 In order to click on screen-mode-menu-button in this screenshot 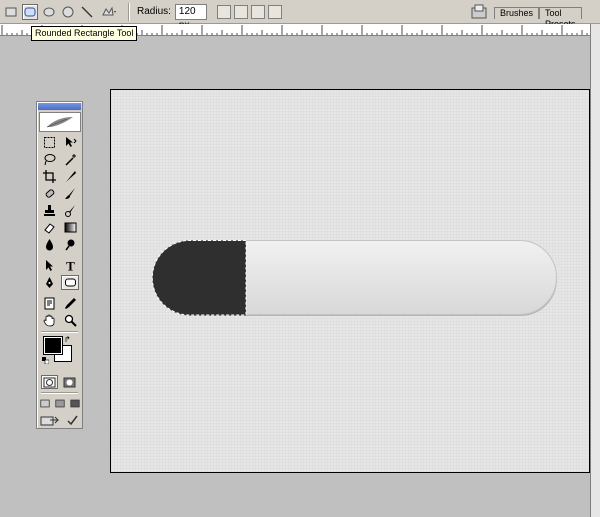, I will do `click(60, 403)`.